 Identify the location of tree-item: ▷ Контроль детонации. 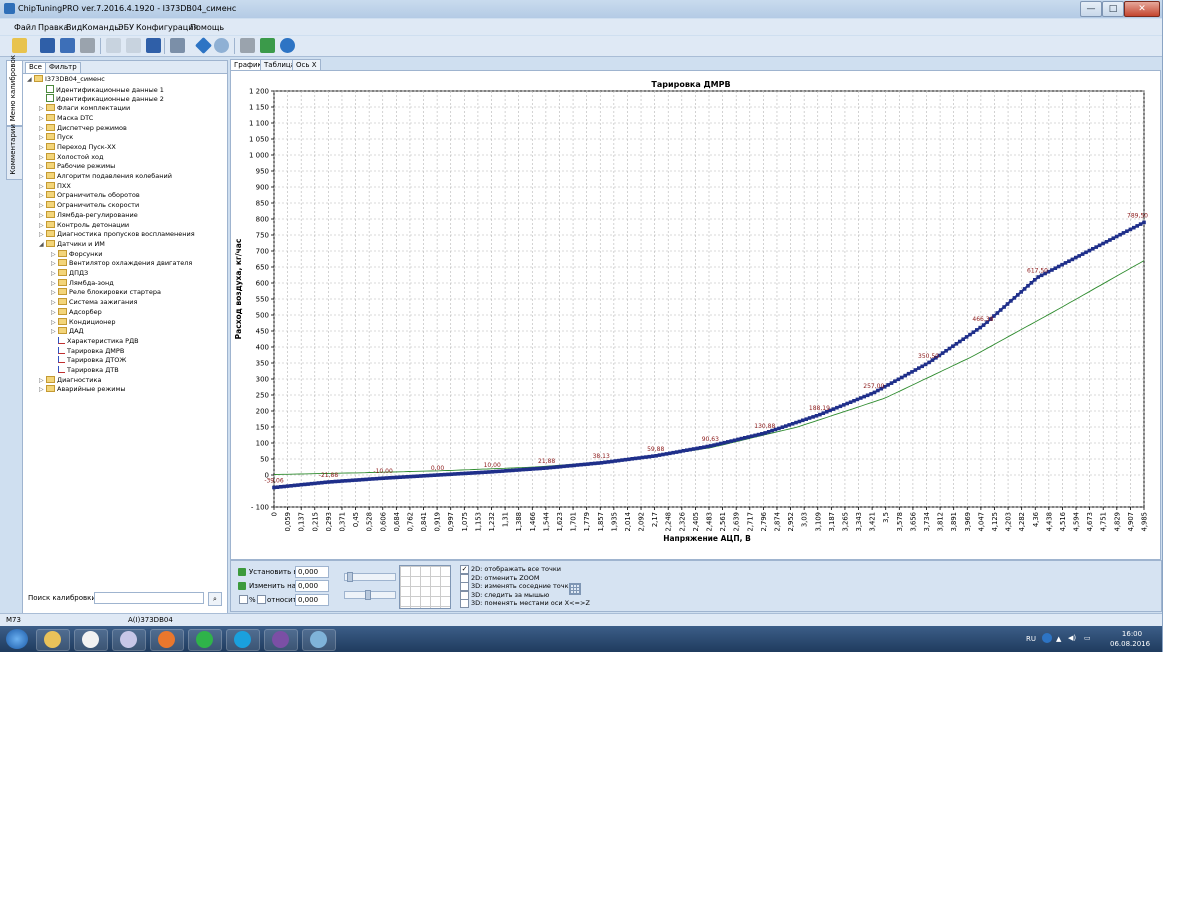
(84, 225).